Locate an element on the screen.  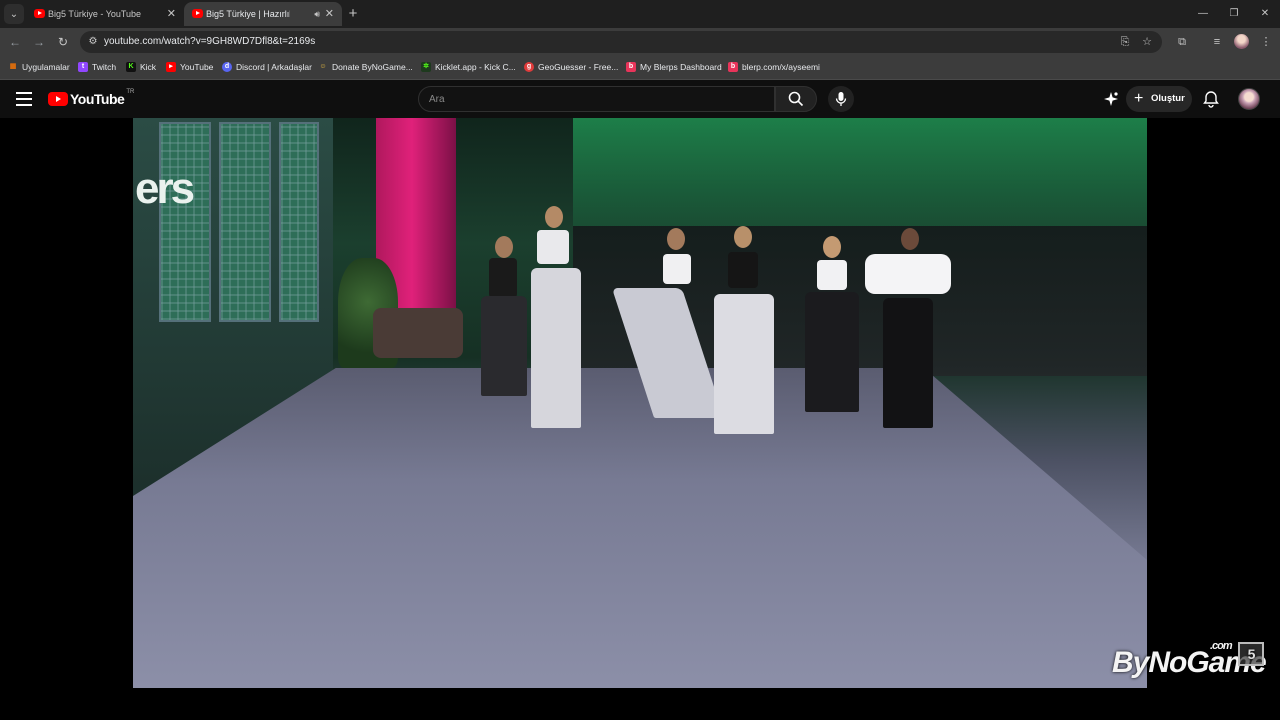
bookmark-blerp-ayseemi: b blerp.com/x/ayseemi is located at coordinates (774, 67).